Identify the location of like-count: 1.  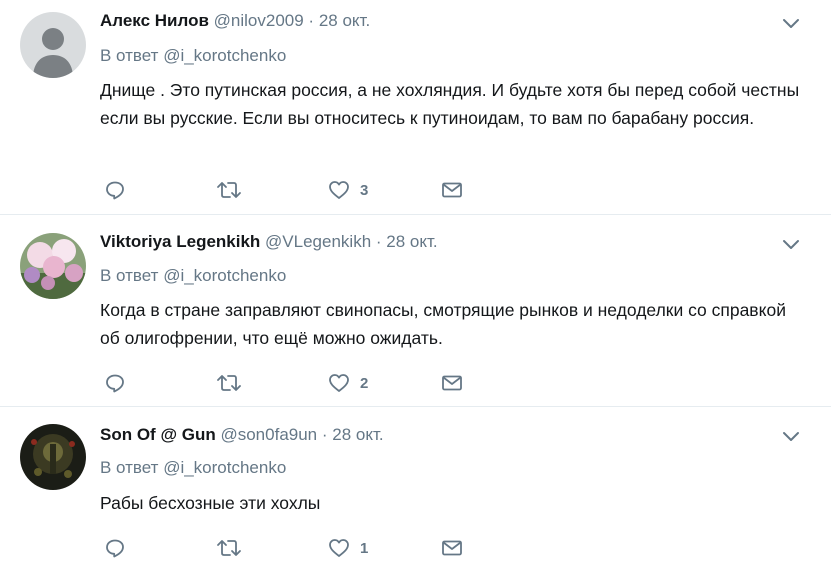
(364, 548).